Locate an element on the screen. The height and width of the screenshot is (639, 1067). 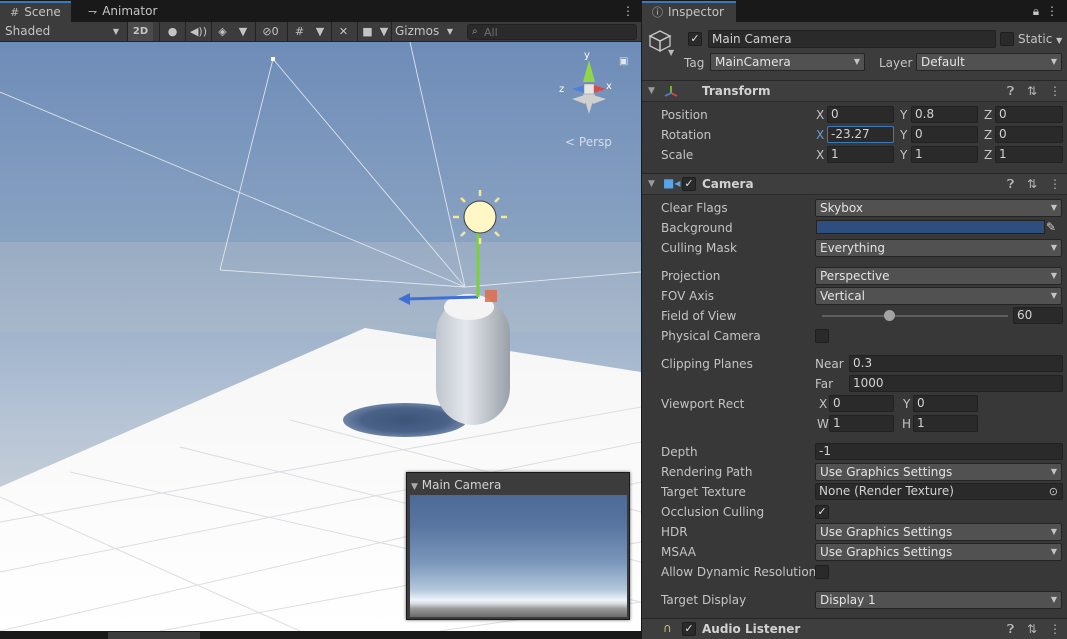
viewport-y-axis: Y is located at coordinates (906, 404).